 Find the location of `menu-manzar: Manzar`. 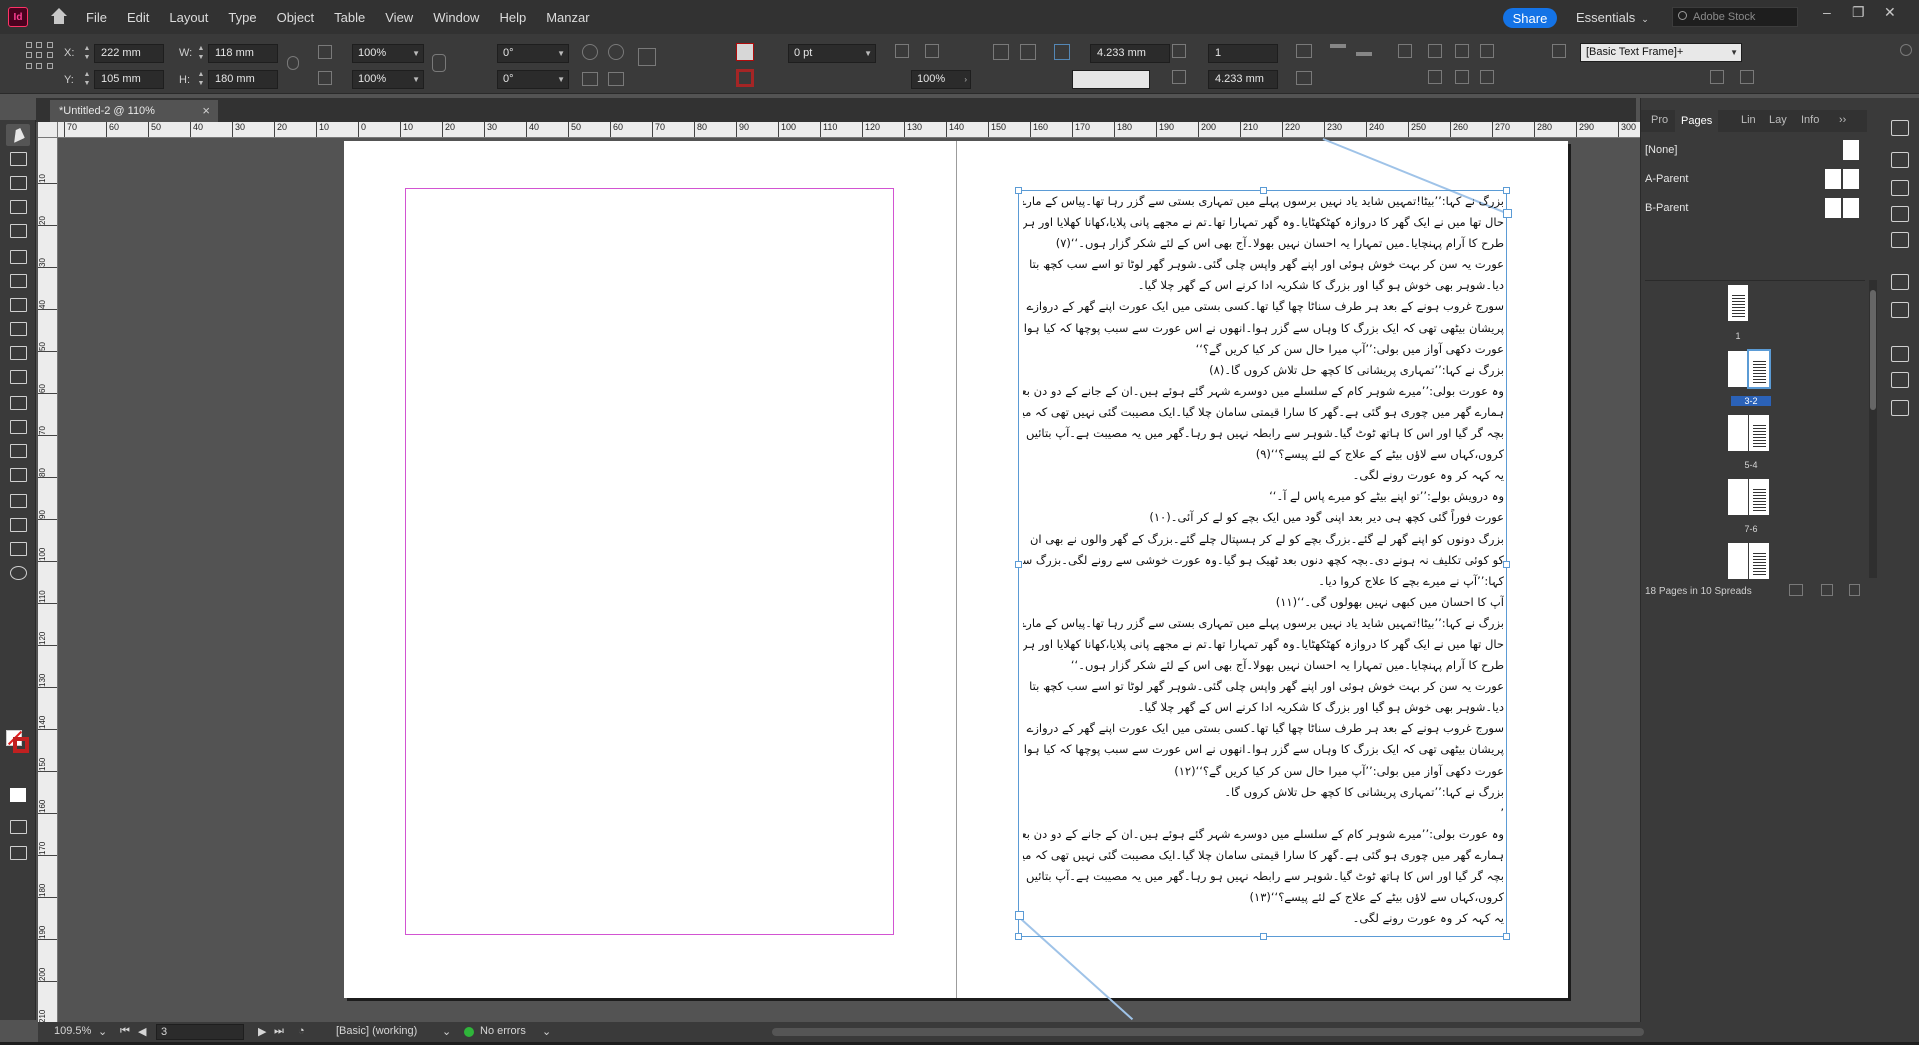

menu-manzar: Manzar is located at coordinates (567, 17).